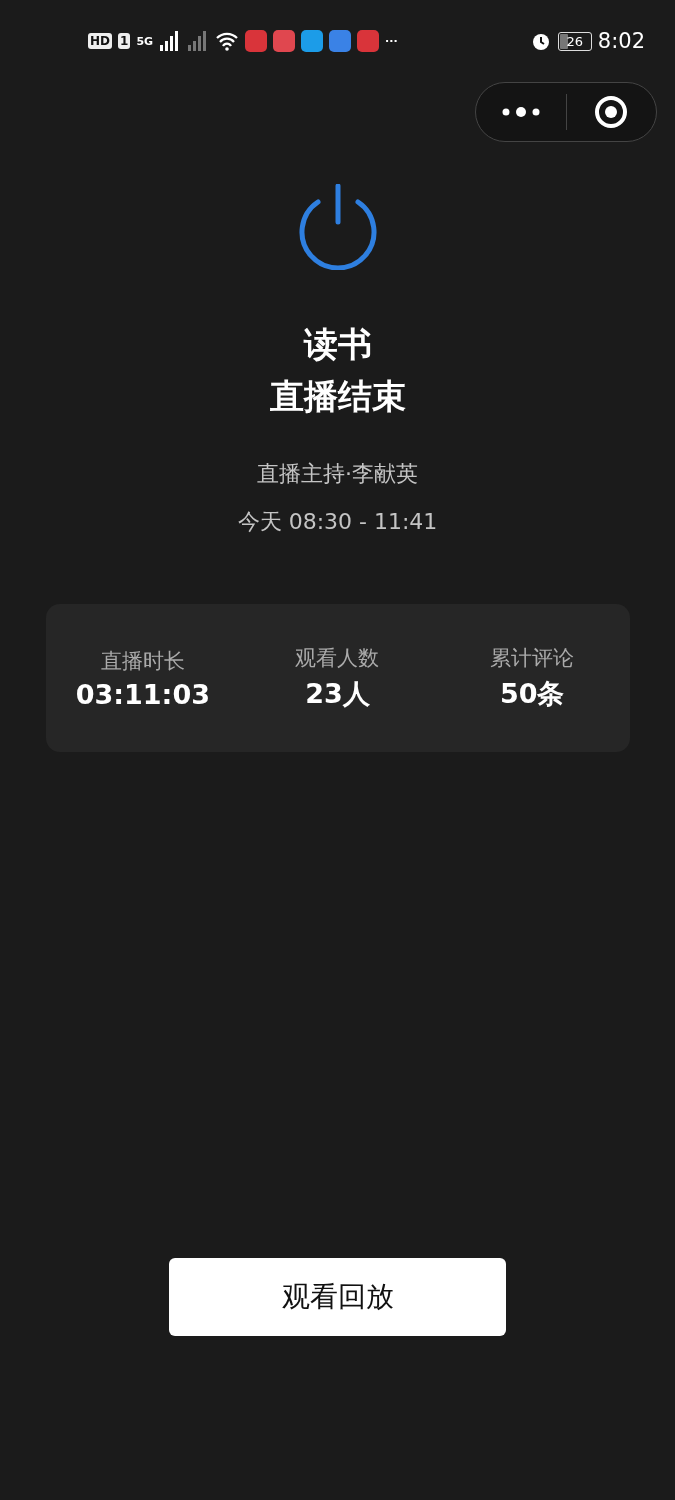 The image size is (675, 1500). What do you see at coordinates (337, 396) in the screenshot?
I see `live-status: 直播结束` at bounding box center [337, 396].